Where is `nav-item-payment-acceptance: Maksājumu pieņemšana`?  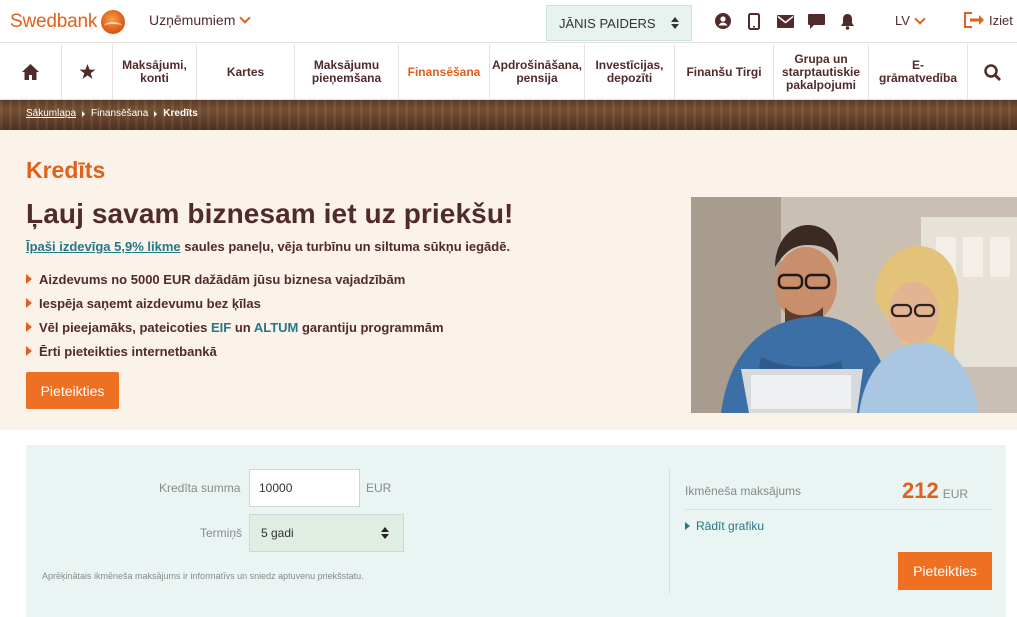
nav-item-payment-acceptance: Maksājumu pieņemšana is located at coordinates (347, 72).